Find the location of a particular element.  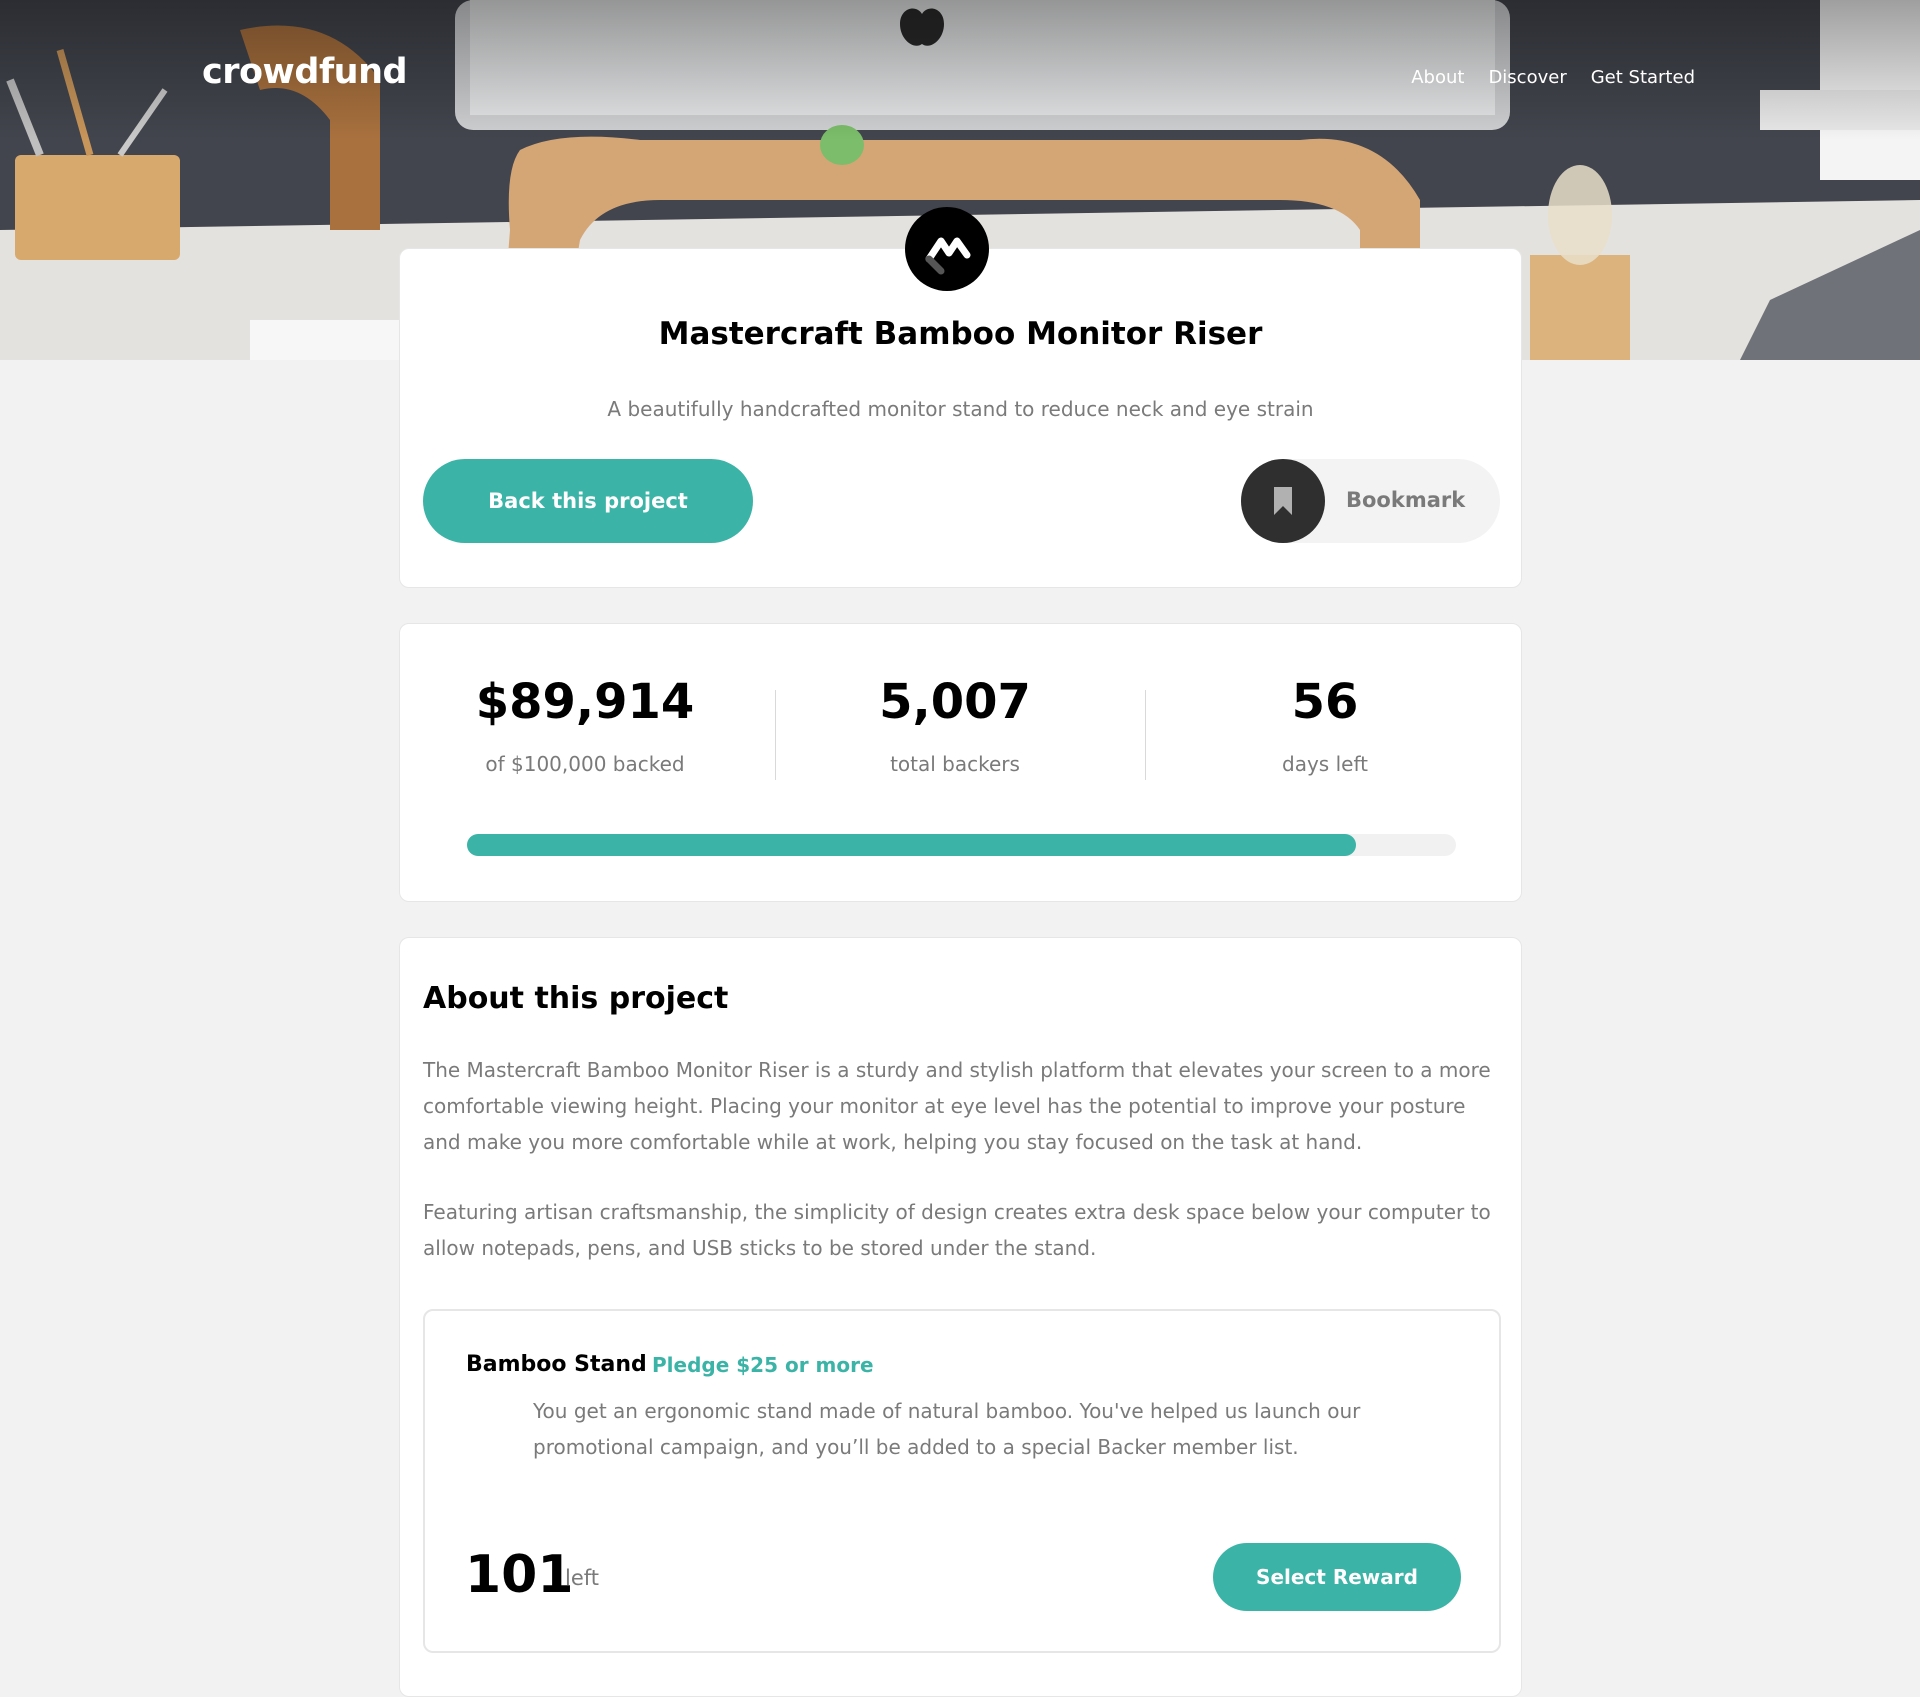

nav-link-about: About is located at coordinates (1437, 77).